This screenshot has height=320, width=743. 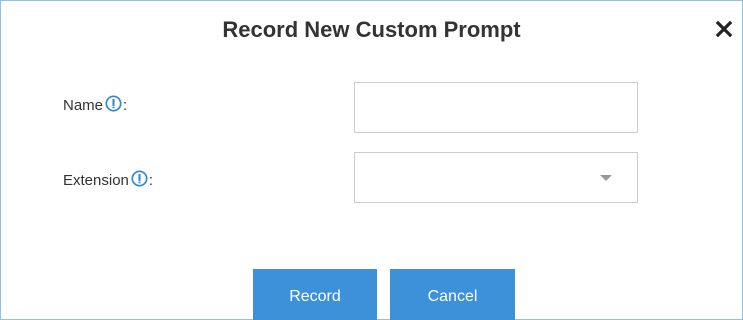 I want to click on extension-colon: :, so click(x=151, y=180).